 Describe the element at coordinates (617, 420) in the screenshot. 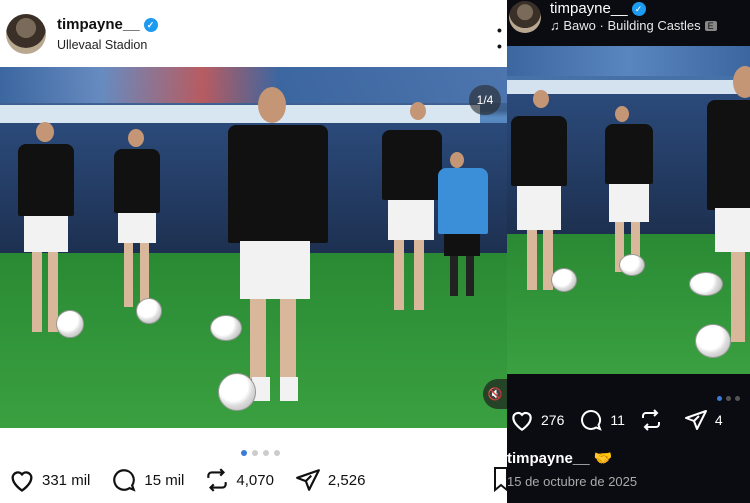

I see `comment-count: 11` at that location.